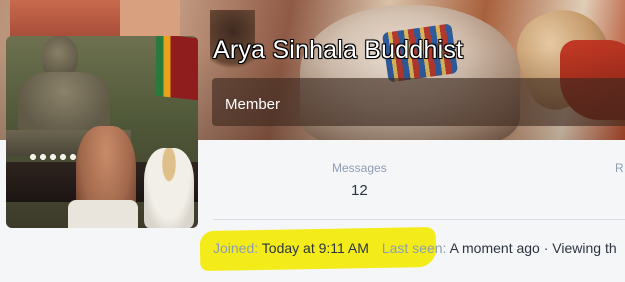 The height and width of the screenshot is (282, 625). What do you see at coordinates (236, 248) in the screenshot?
I see `joined-label: Joined:` at bounding box center [236, 248].